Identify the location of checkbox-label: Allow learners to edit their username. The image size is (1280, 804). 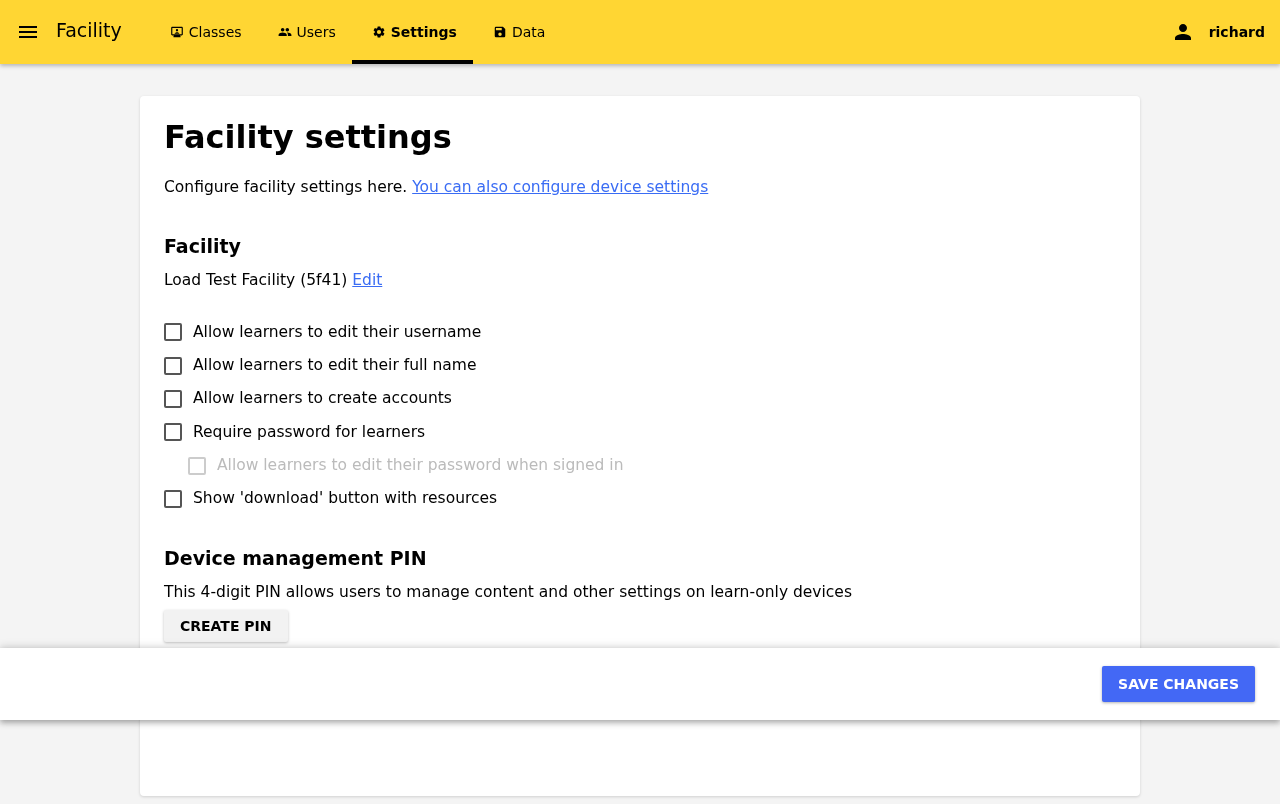
(337, 332).